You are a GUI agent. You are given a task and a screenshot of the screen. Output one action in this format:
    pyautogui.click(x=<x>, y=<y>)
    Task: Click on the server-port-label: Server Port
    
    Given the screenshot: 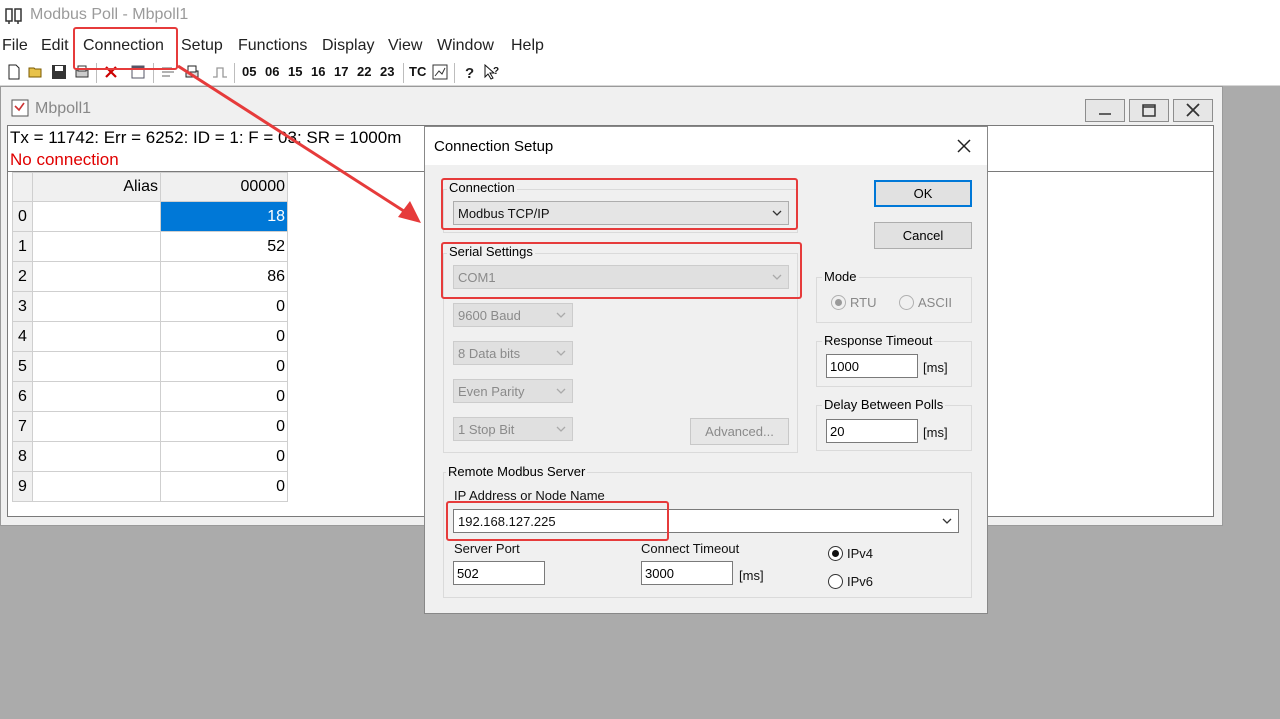 What is the action you would take?
    pyautogui.click(x=487, y=548)
    